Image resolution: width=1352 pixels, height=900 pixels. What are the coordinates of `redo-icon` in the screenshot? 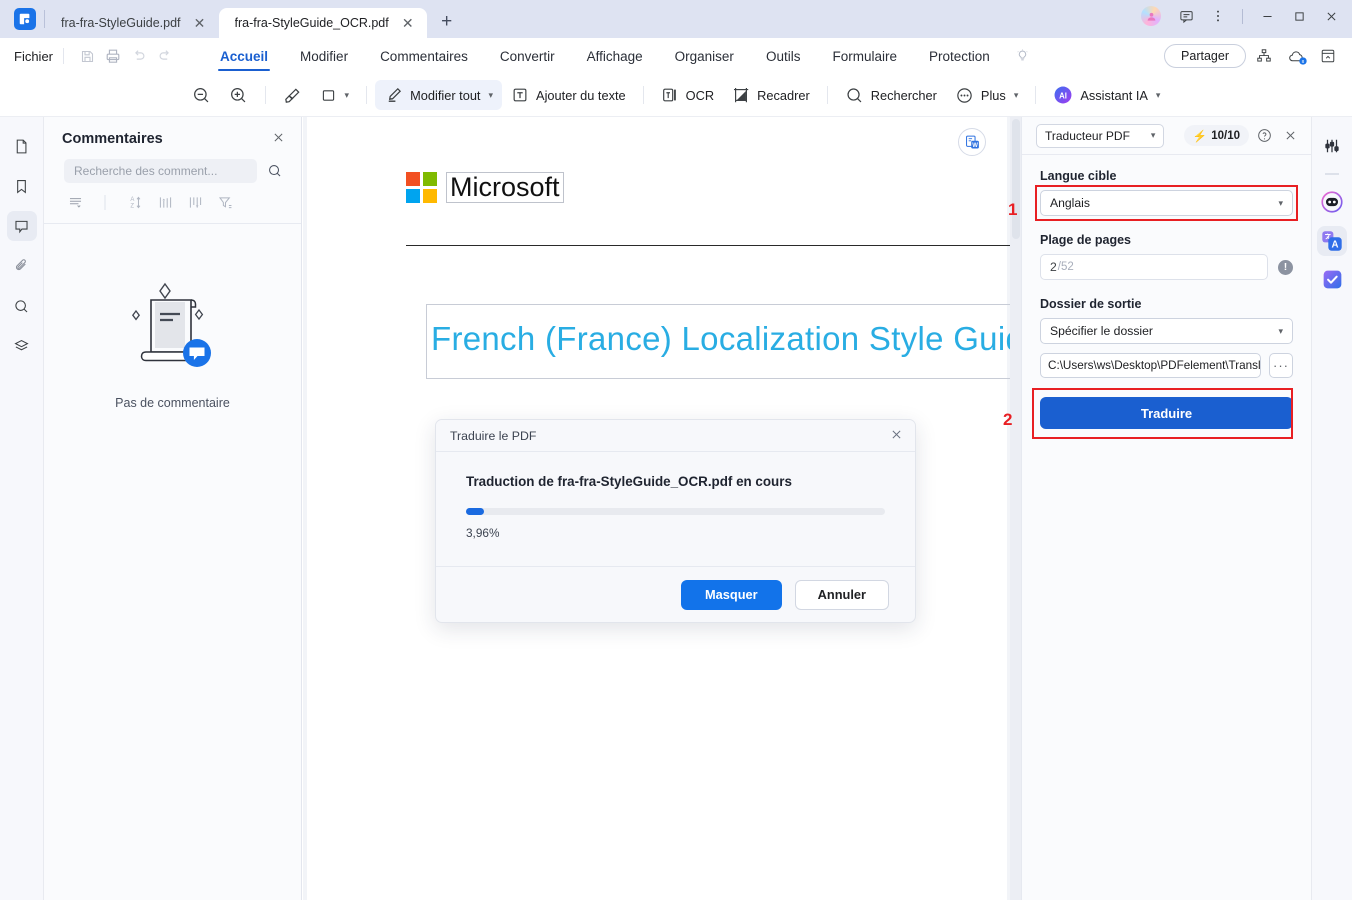 It's located at (165, 56).